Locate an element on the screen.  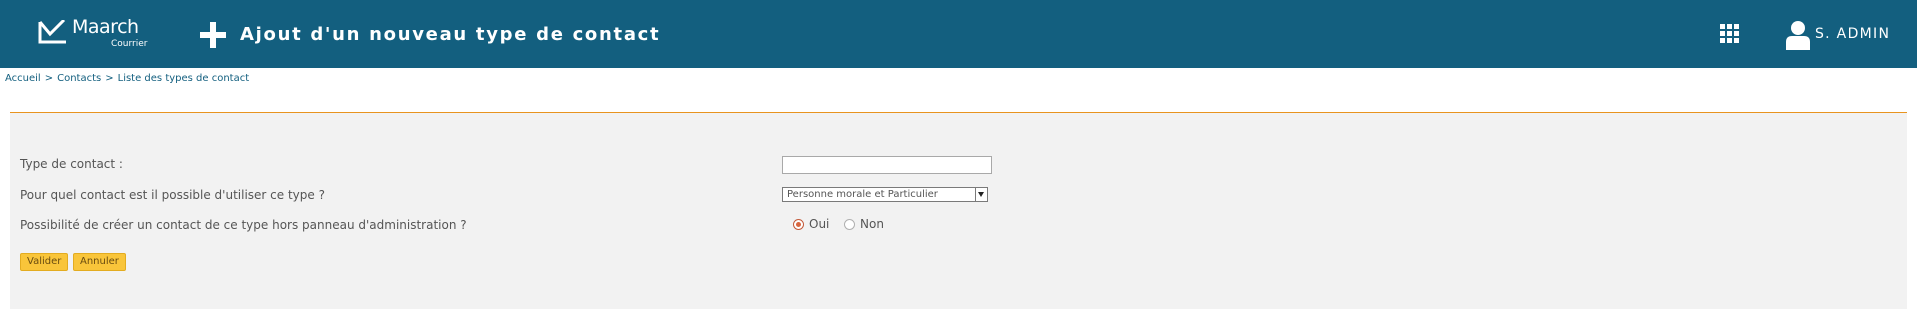
radio-non-label: Non is located at coordinates (872, 224).